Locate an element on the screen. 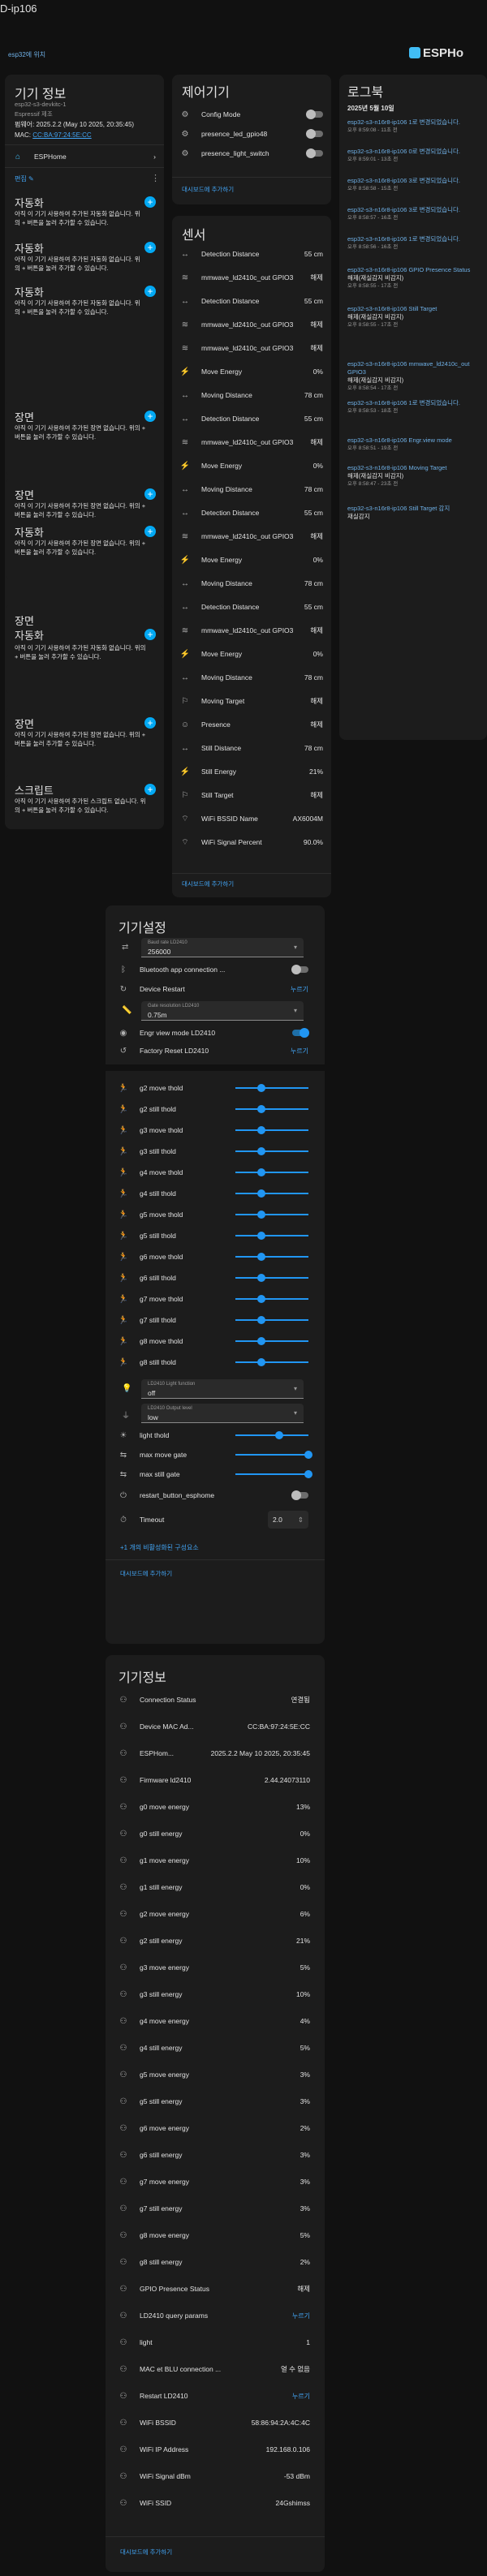 Image resolution: width=487 pixels, height=2576 pixels. logbook-entry: esp32-s3-n16r8-ip106 Still Target 감지 재실감지 is located at coordinates (415, 513).